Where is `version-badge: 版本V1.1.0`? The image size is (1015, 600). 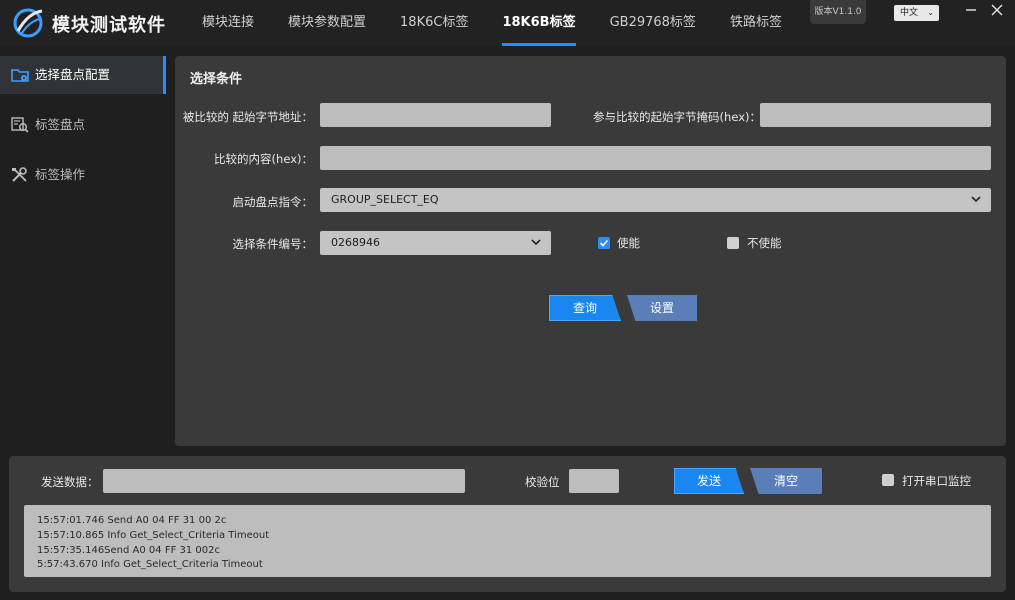 version-badge: 版本V1.1.0 is located at coordinates (838, 12).